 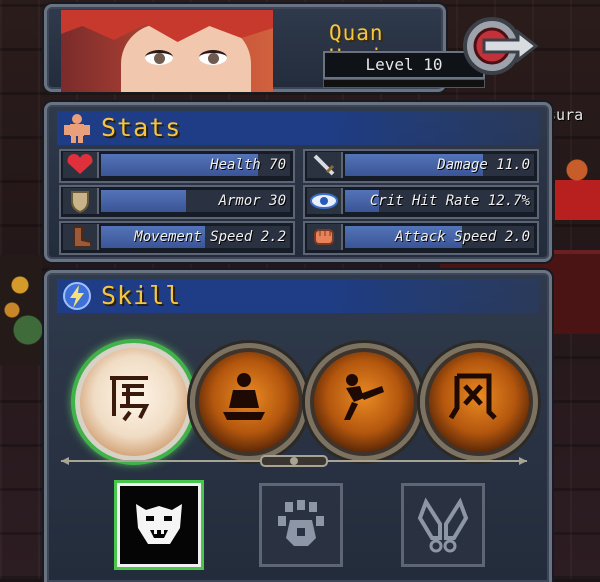 I want to click on stat-attack-speed: Attack Speed 2.0, so click(x=421, y=238).